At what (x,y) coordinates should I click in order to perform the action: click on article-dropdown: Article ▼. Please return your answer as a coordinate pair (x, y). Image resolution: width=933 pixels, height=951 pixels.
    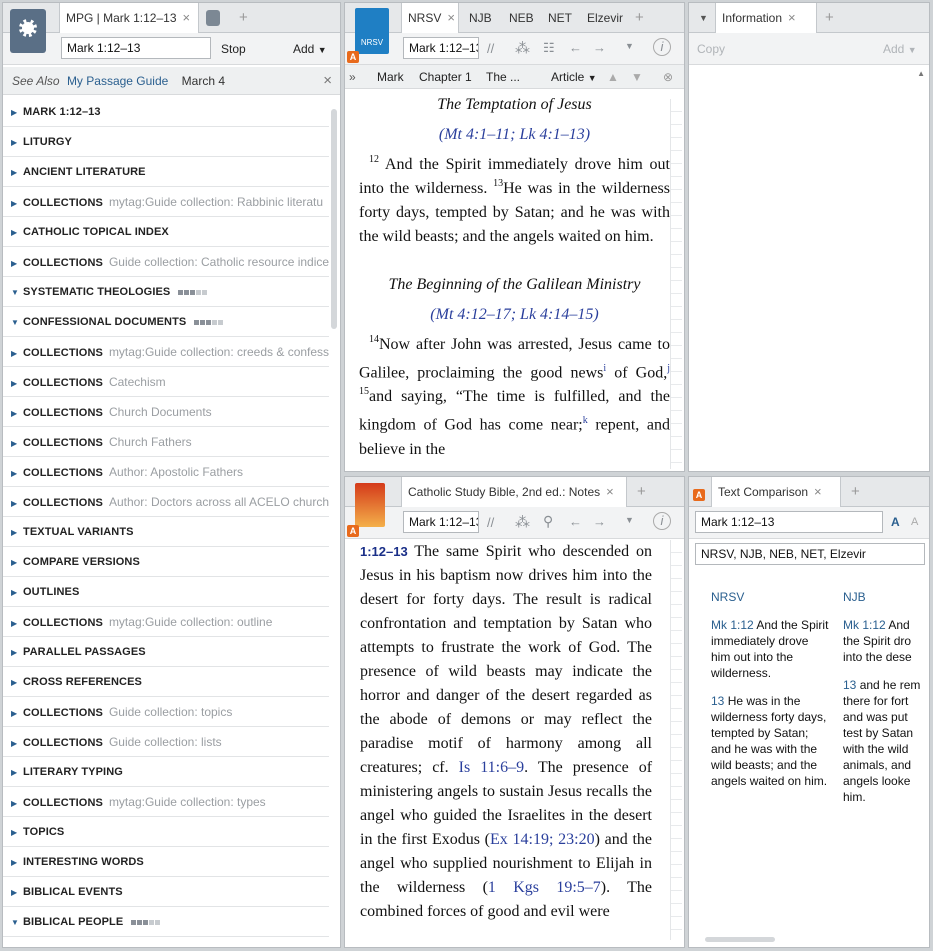
    Looking at the image, I should click on (574, 77).